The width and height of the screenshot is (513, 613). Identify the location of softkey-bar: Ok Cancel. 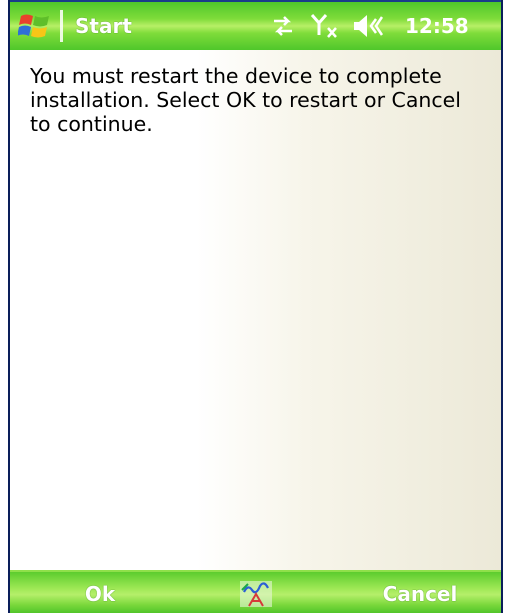
(255, 591).